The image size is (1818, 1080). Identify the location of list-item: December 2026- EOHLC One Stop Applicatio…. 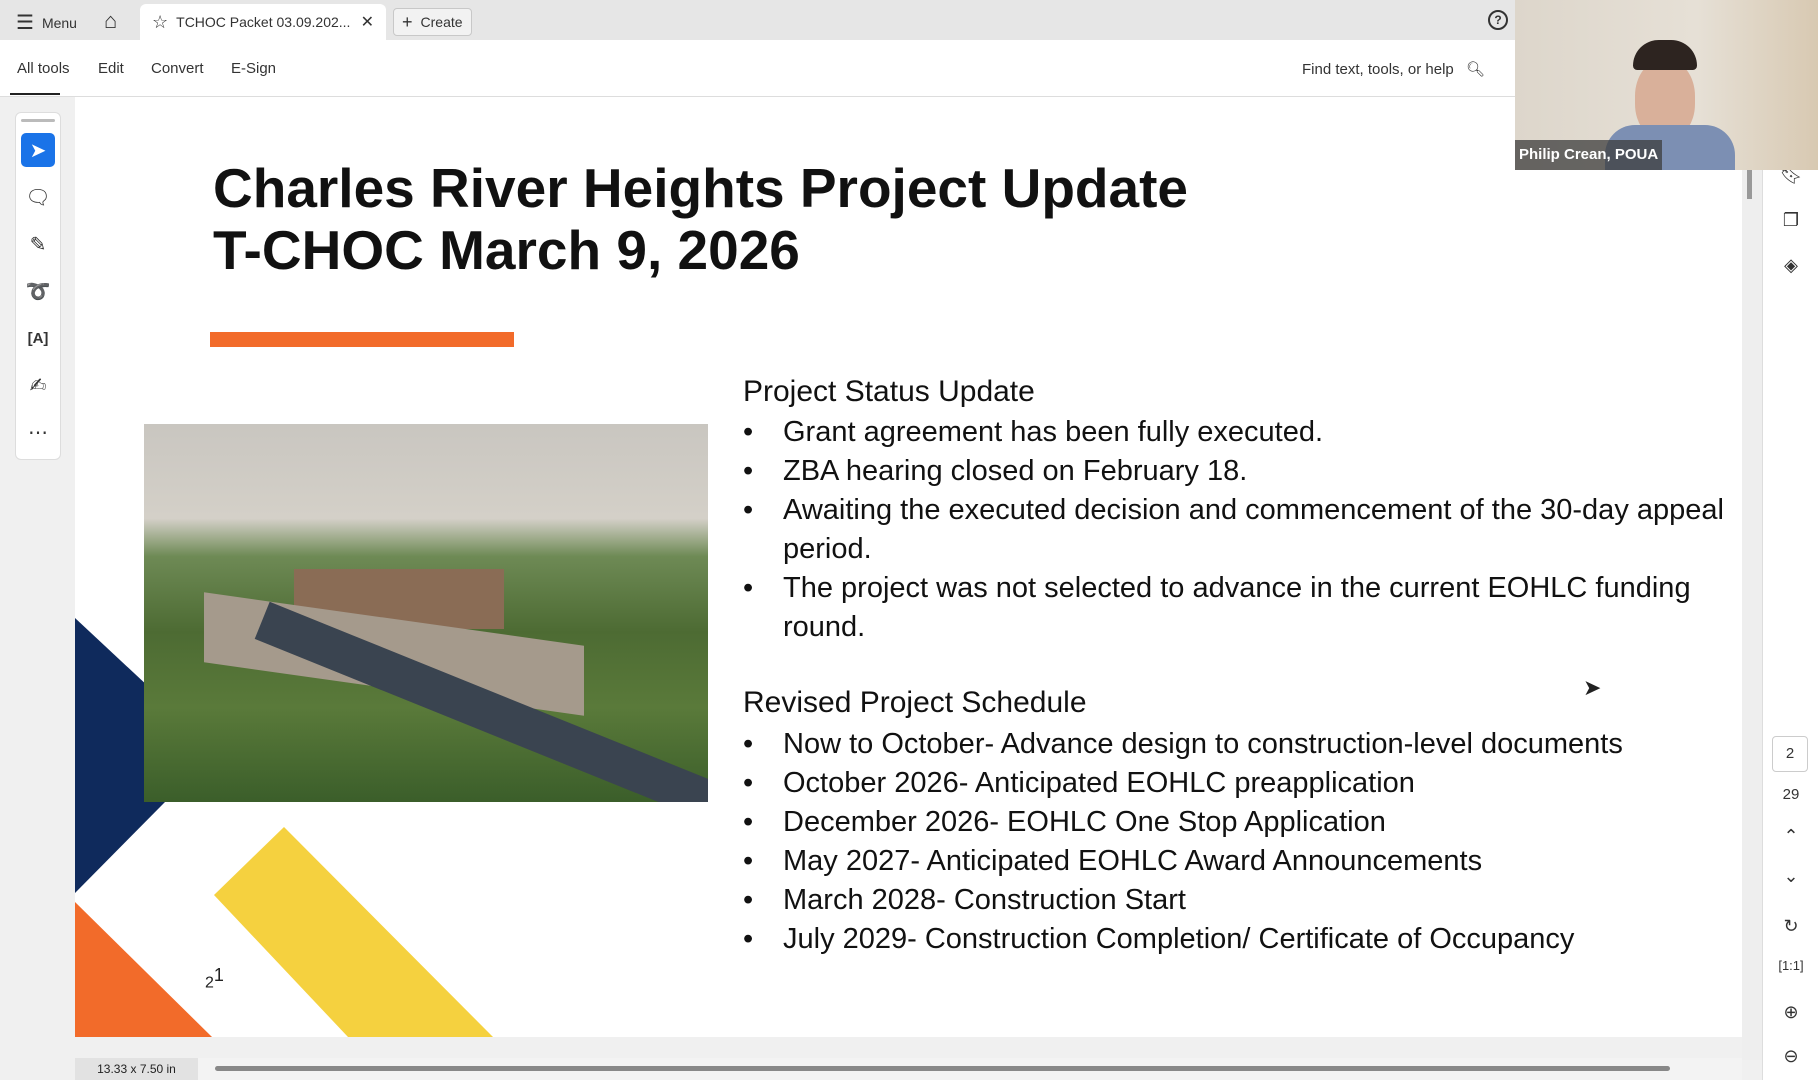
(1242, 822).